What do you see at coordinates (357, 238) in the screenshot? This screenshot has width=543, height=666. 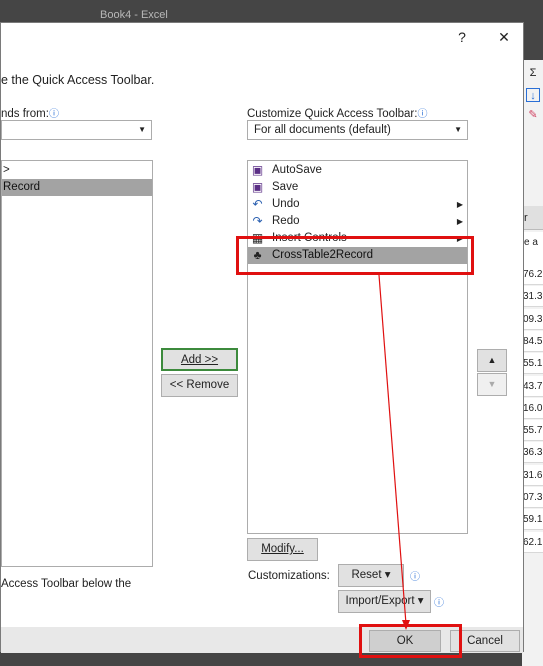 I see `list-item: ▦ Insert Controls ▶` at bounding box center [357, 238].